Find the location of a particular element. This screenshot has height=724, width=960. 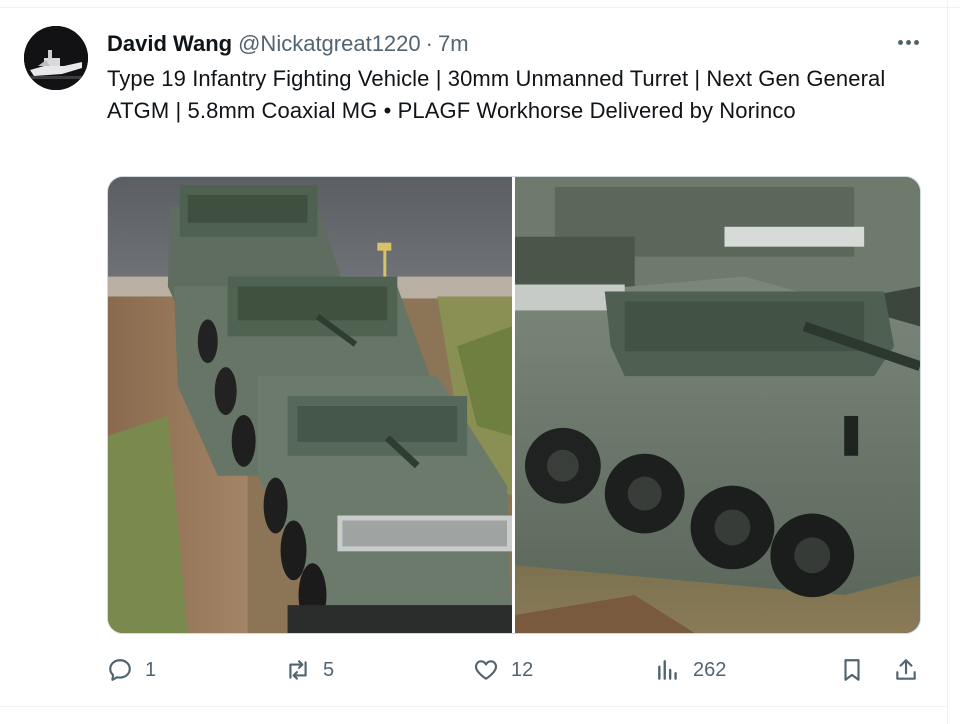

views-button: 262 is located at coordinates (690, 670).